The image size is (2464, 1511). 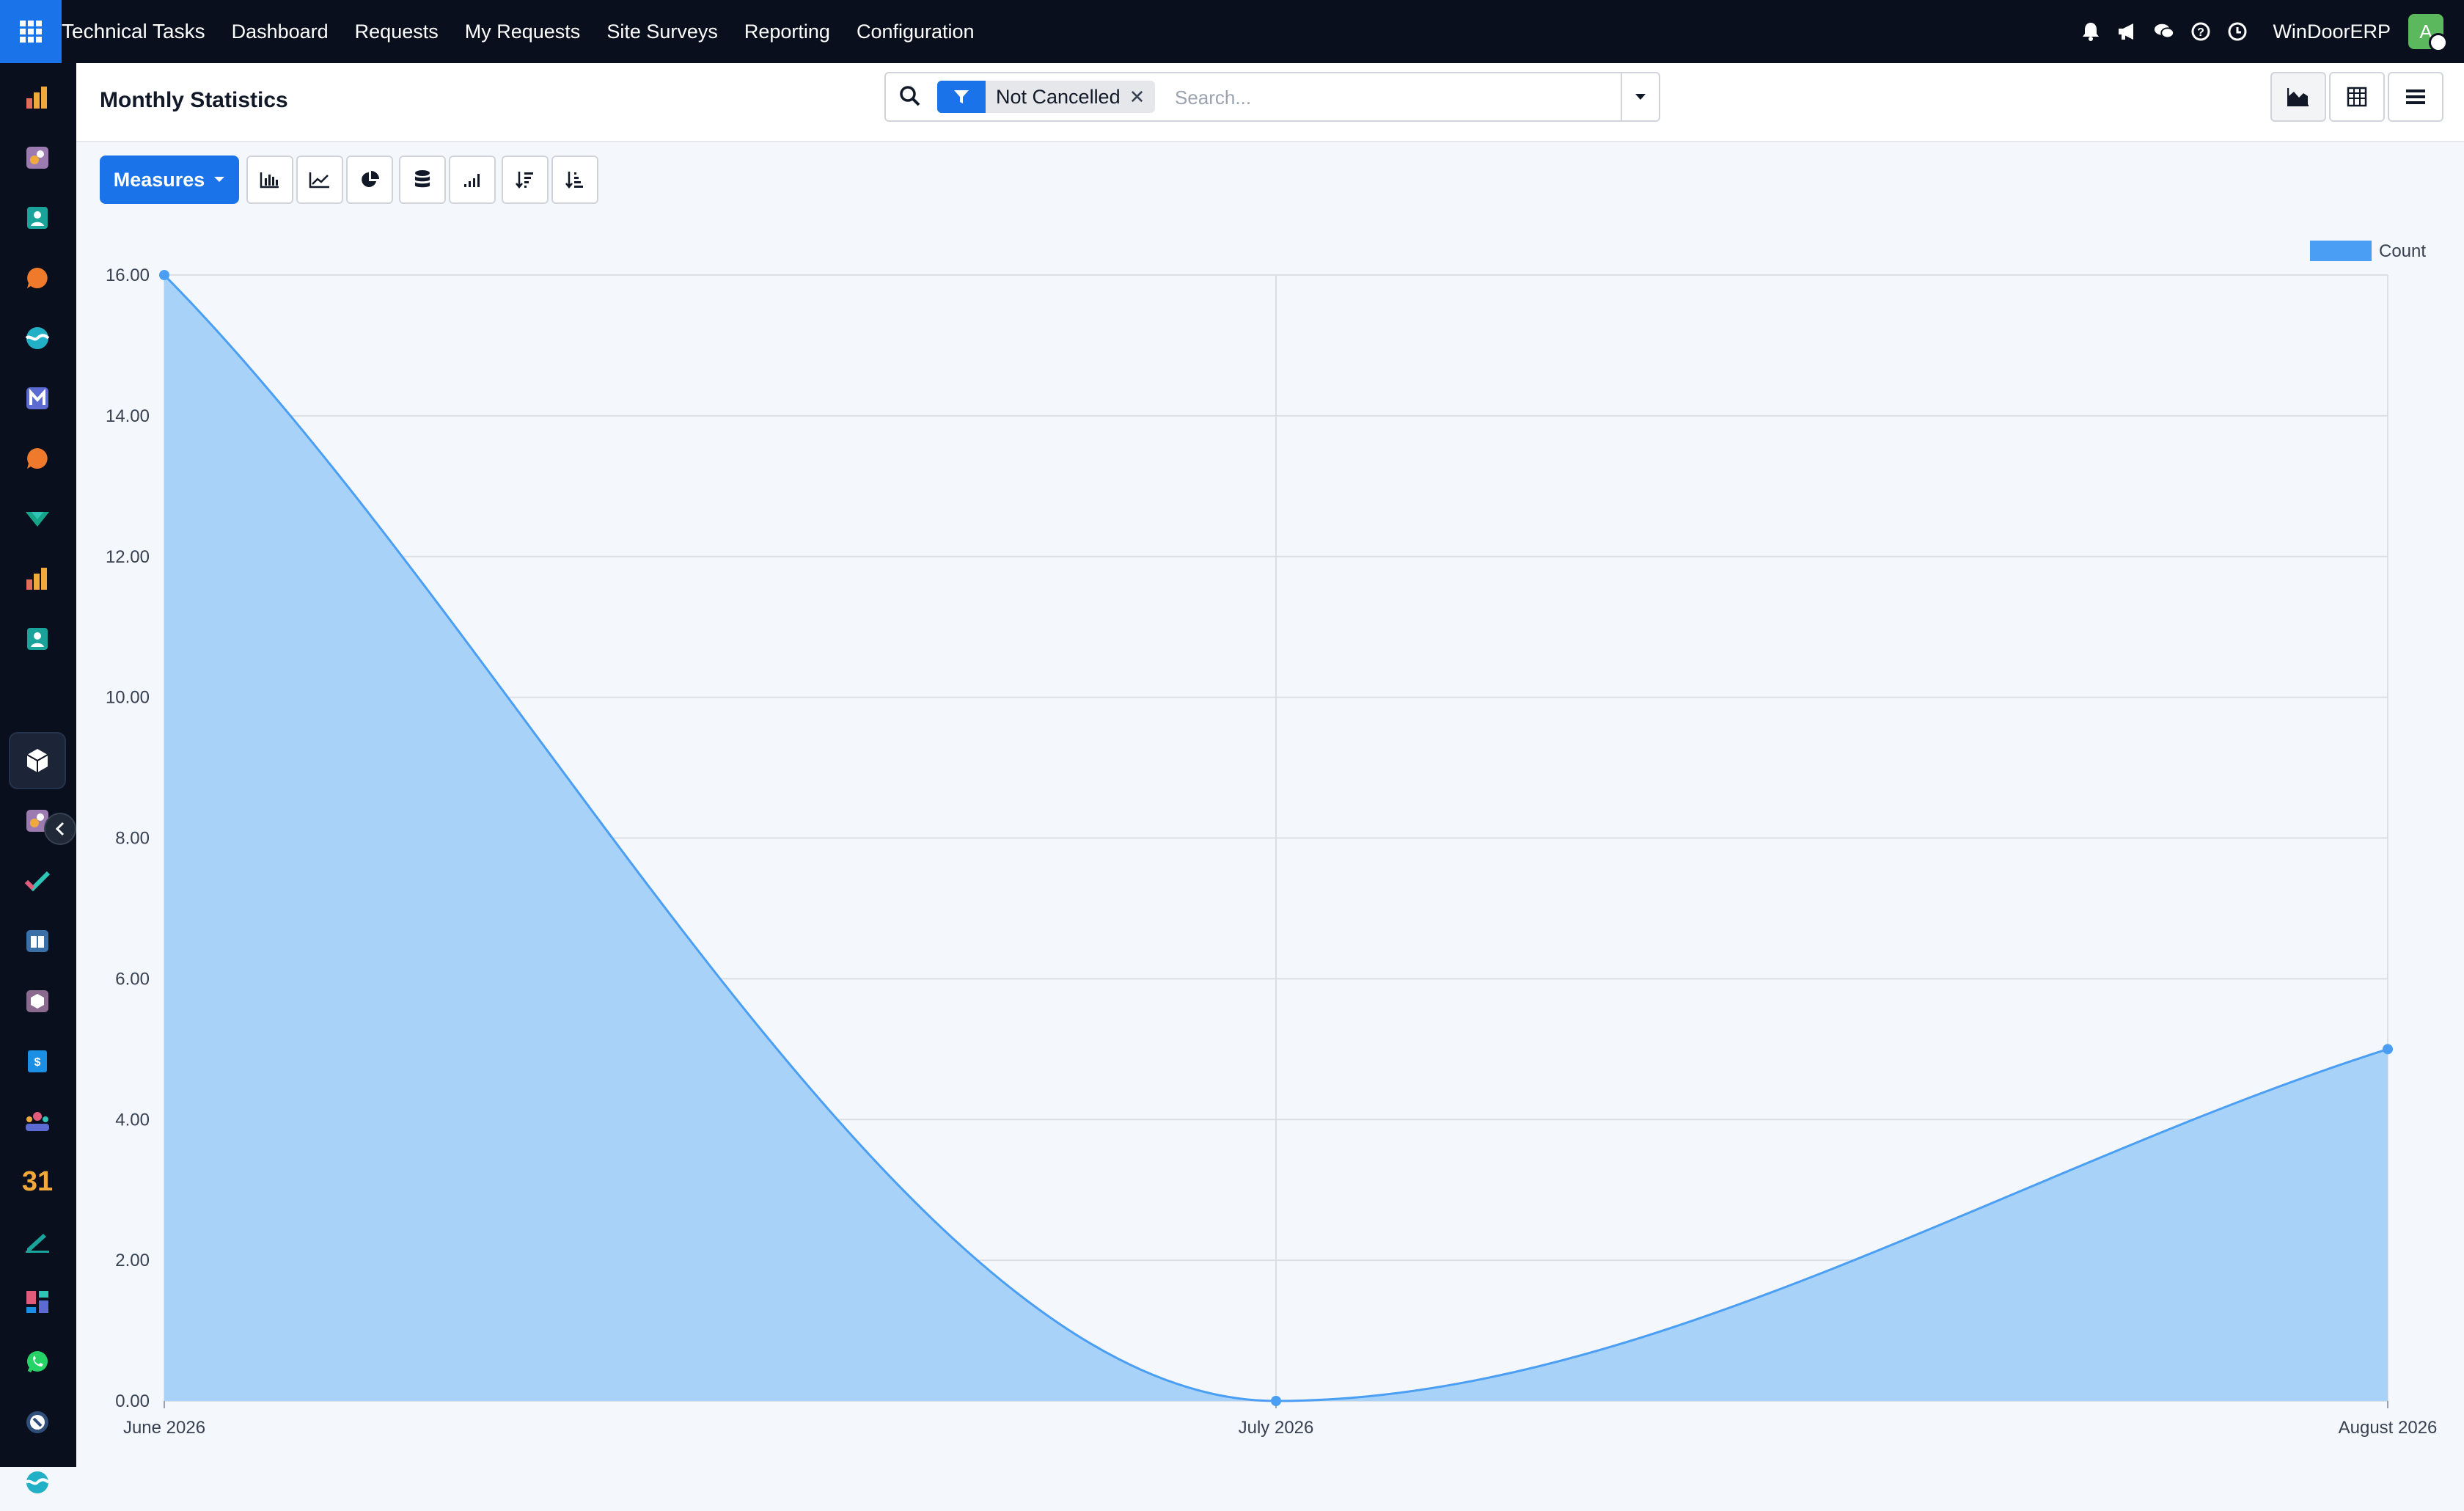 I want to click on sort-ascending-icon, so click(x=574, y=180).